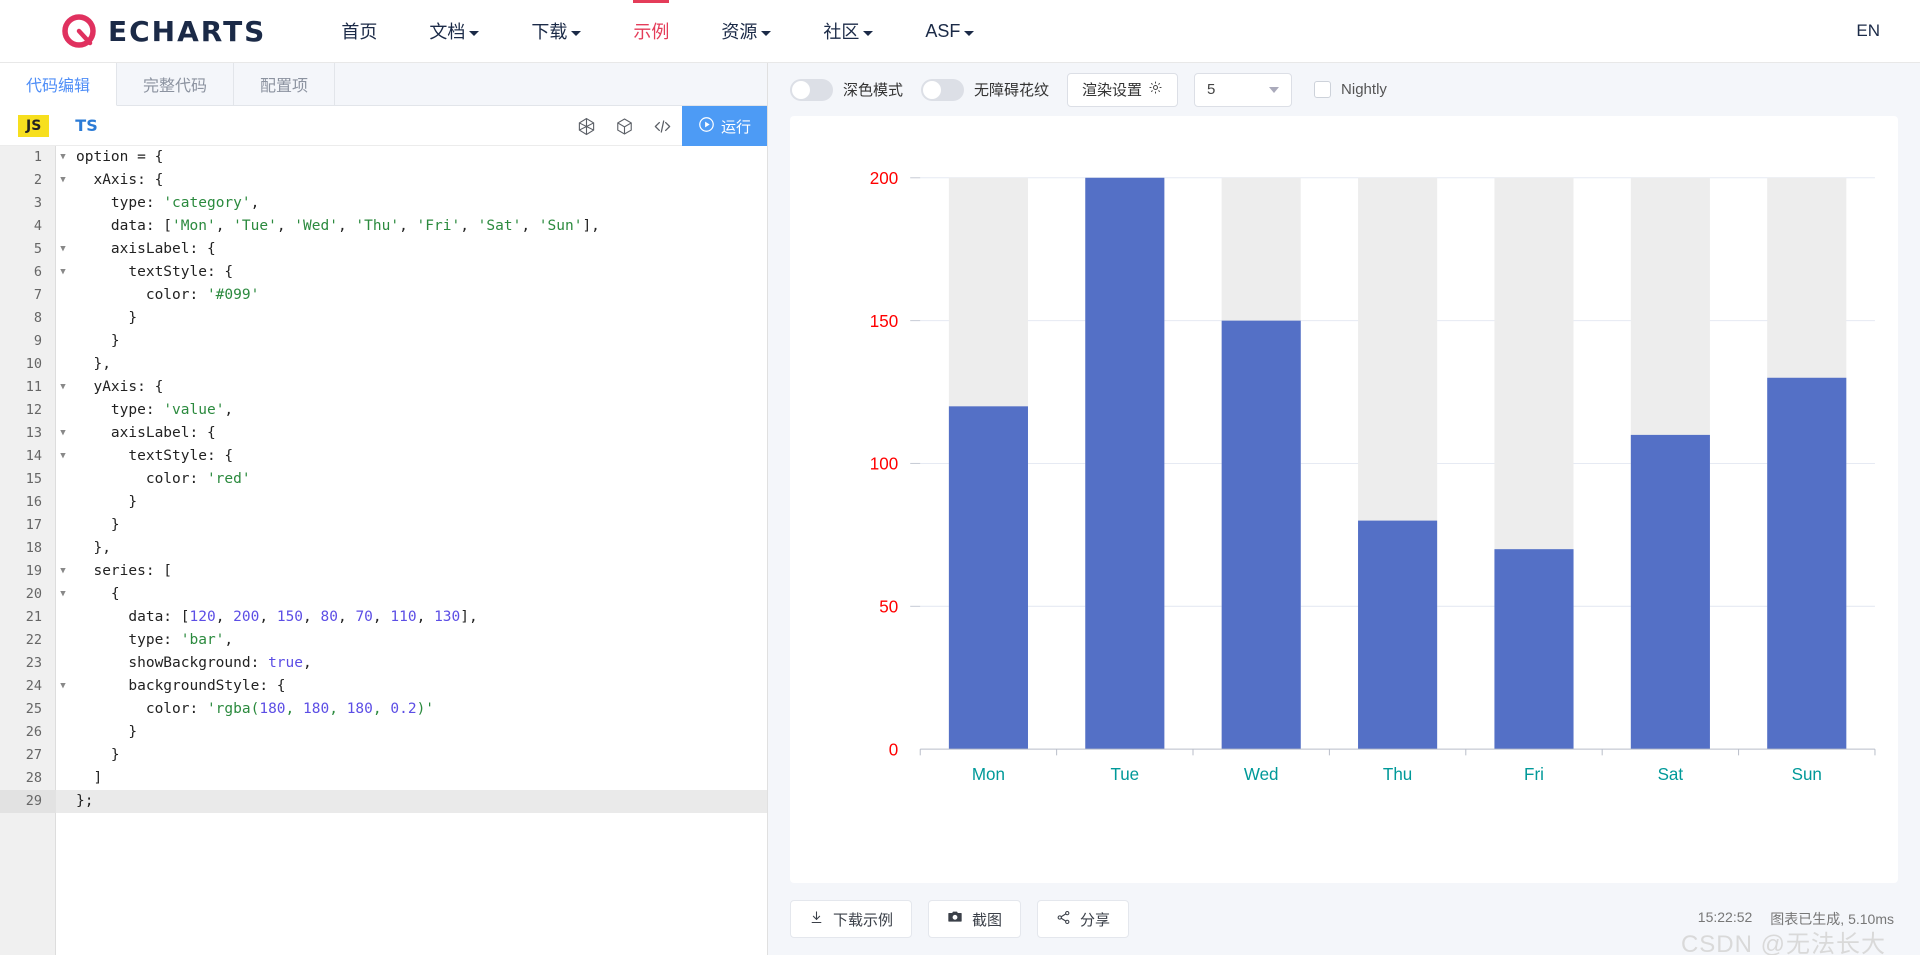 The image size is (1920, 955). Describe the element at coordinates (383, 640) in the screenshot. I see `code-line: 22 type: 'bar',` at that location.